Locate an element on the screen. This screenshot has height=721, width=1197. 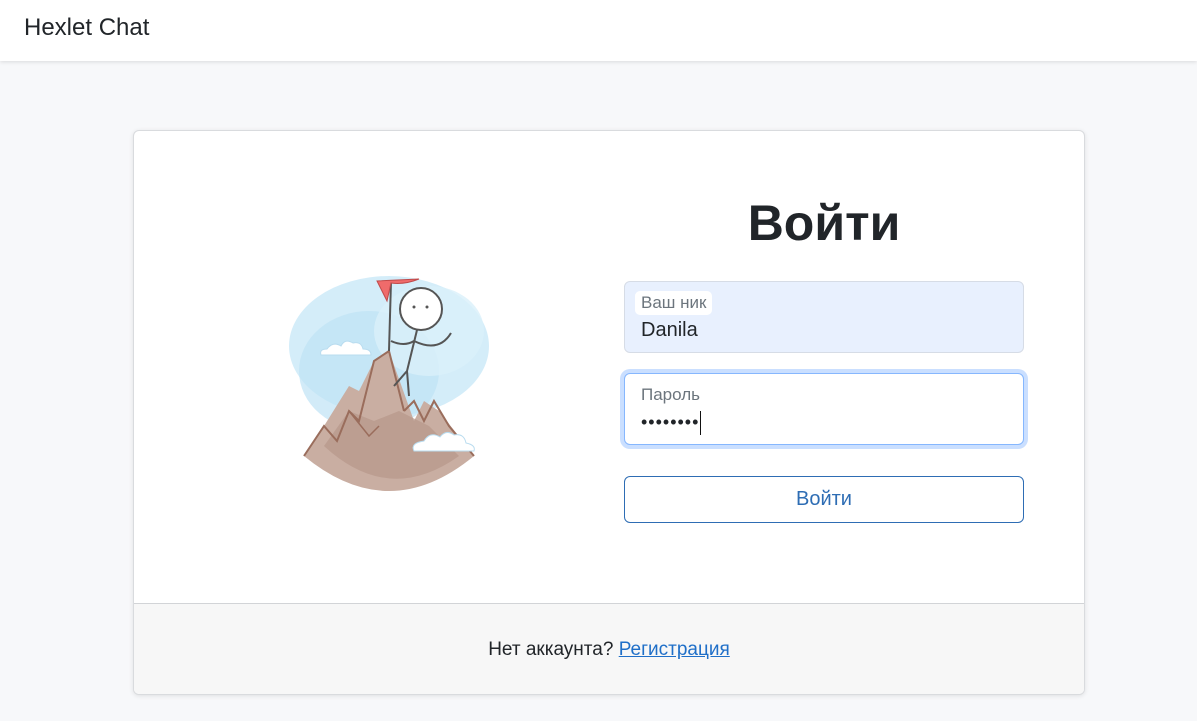
register-link: Регистрация is located at coordinates (674, 649).